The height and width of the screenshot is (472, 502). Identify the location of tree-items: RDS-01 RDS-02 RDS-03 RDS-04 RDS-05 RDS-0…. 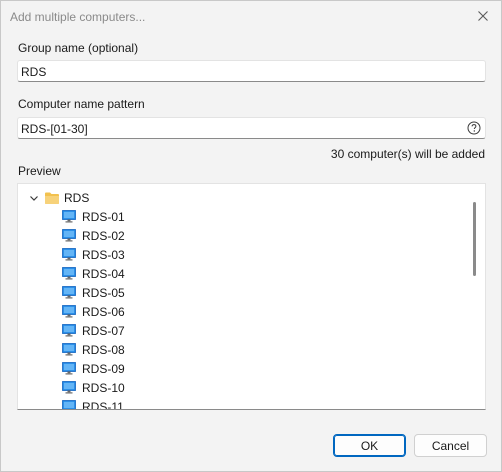
(93, 308).